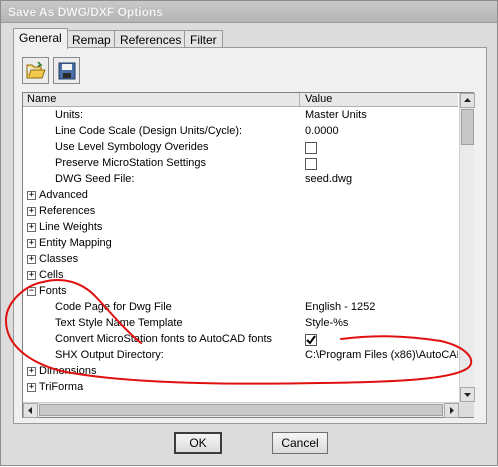  Describe the element at coordinates (240, 324) in the screenshot. I see `property-row: Text Style Name Template Style-%s` at that location.